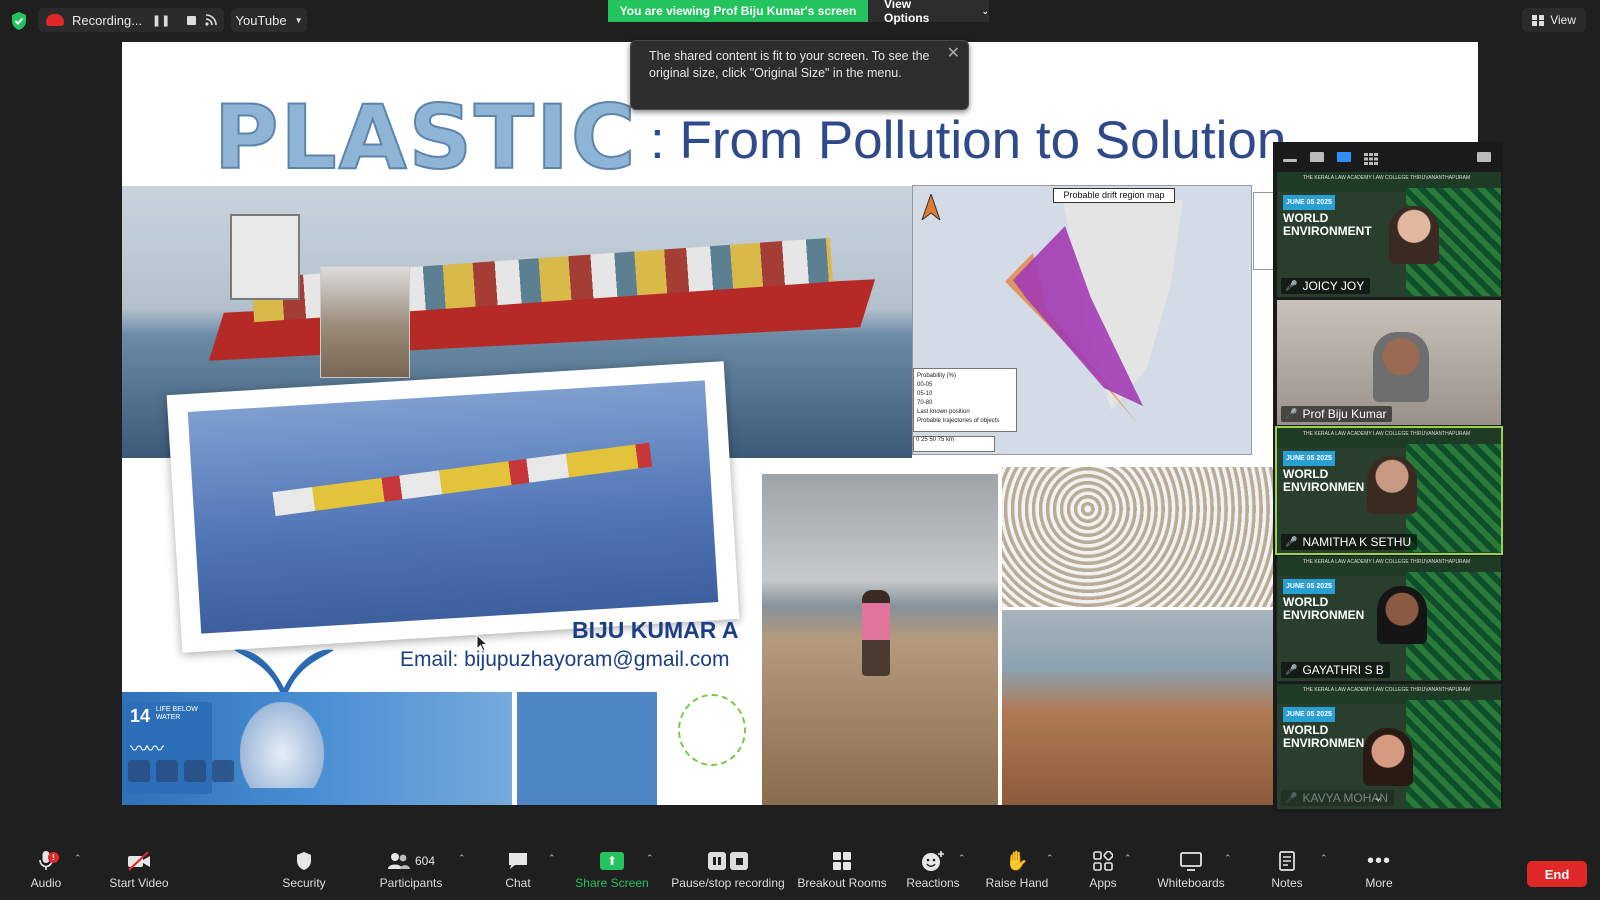 This screenshot has height=900, width=1600. What do you see at coordinates (650, 858) in the screenshot?
I see `share-options-caret: ⌃` at bounding box center [650, 858].